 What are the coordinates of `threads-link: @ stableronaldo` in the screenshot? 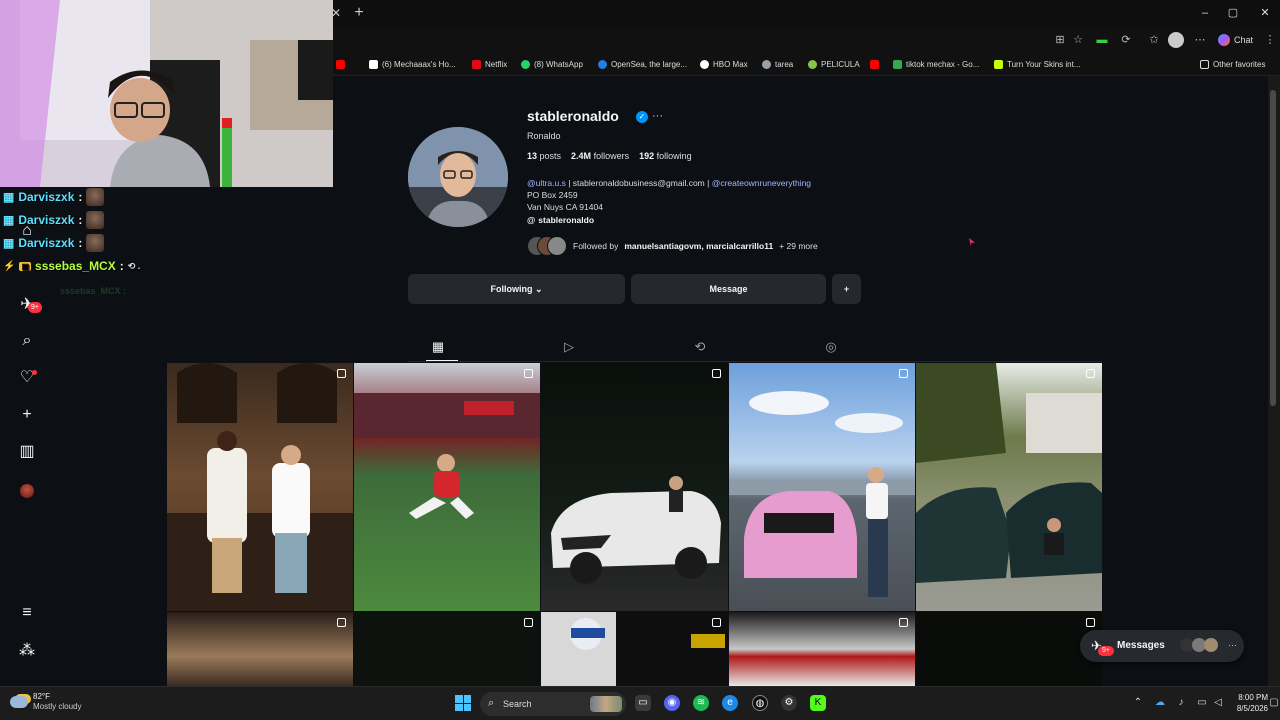 It's located at (560, 220).